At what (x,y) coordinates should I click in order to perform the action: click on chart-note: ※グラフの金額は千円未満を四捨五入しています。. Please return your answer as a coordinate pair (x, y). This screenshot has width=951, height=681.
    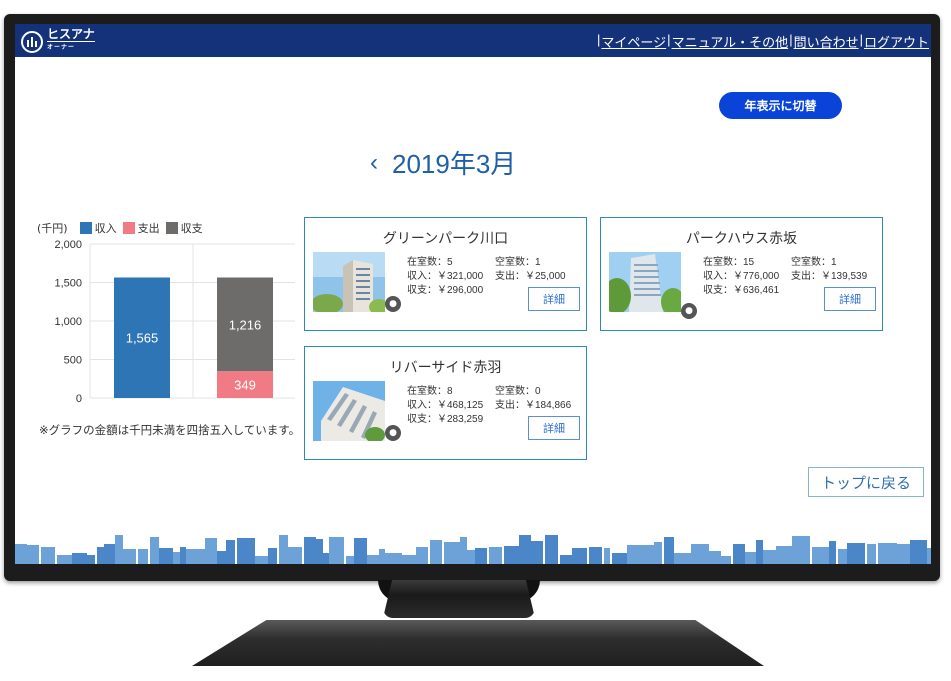
    Looking at the image, I should click on (170, 430).